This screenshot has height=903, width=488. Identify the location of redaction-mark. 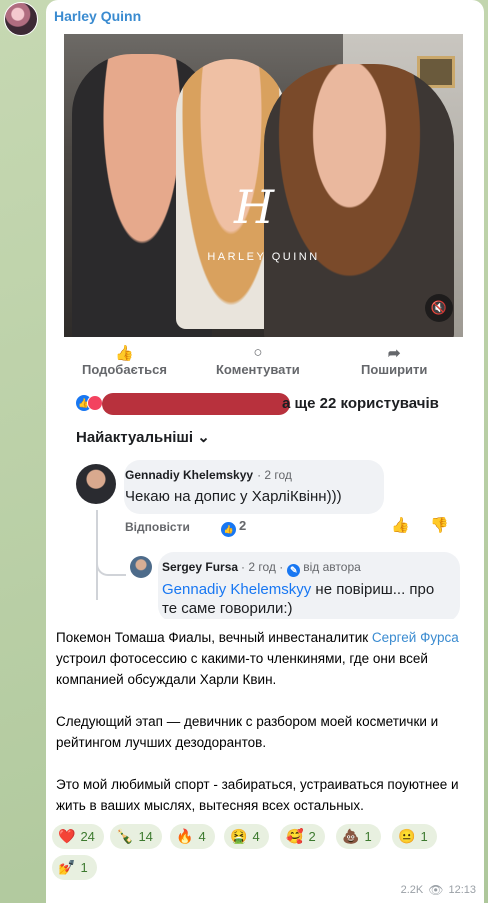
(196, 404).